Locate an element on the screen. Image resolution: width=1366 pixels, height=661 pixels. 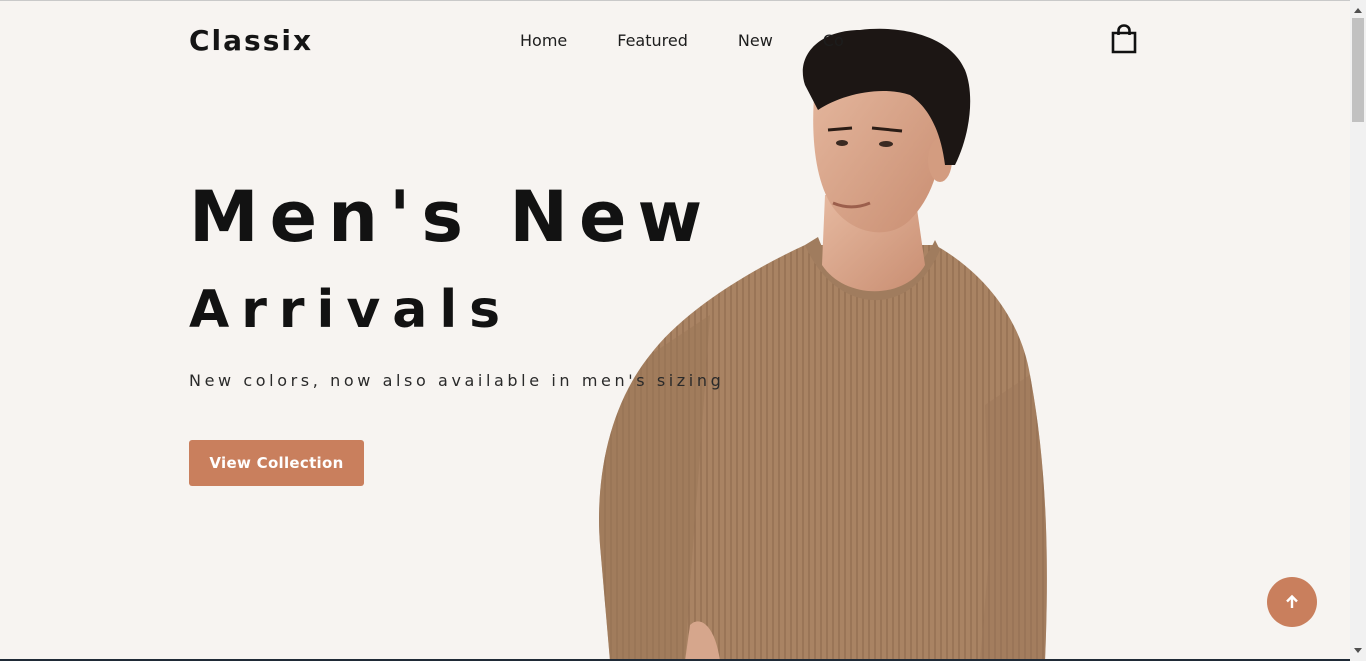
main-nav: Home Featured New Co is located at coordinates (682, 40).